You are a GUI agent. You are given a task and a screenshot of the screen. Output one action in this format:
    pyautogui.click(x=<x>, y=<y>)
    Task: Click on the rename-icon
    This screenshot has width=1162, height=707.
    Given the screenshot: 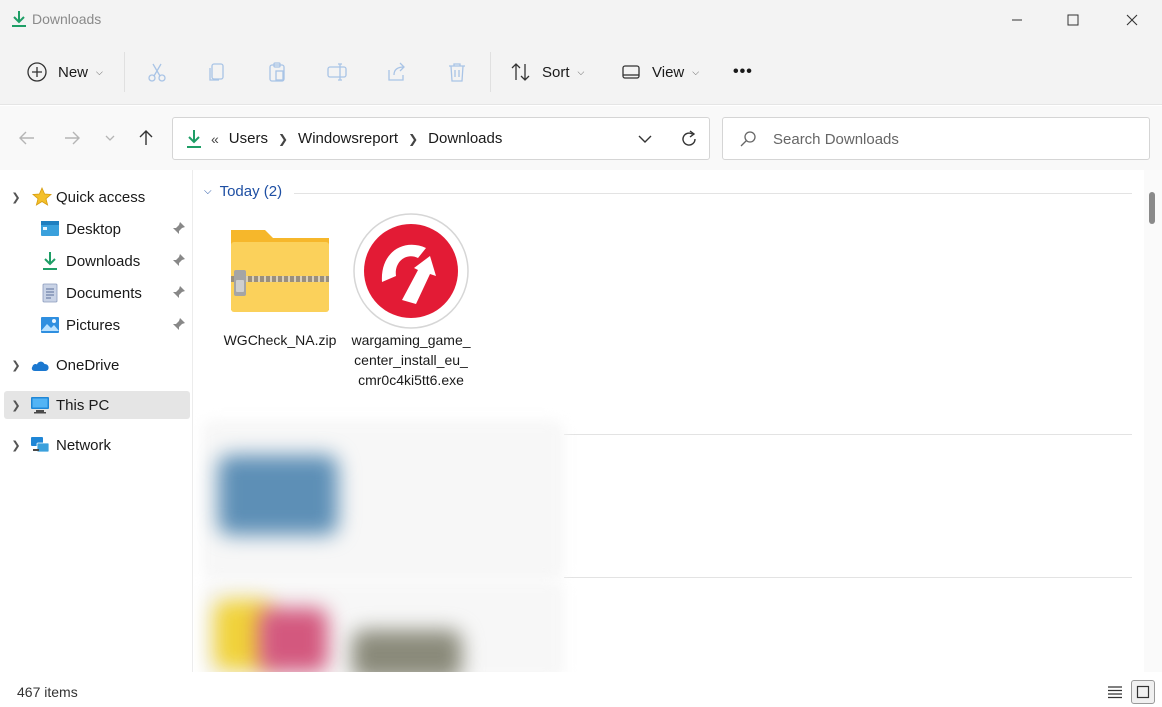 What is the action you would take?
    pyautogui.click(x=337, y=72)
    